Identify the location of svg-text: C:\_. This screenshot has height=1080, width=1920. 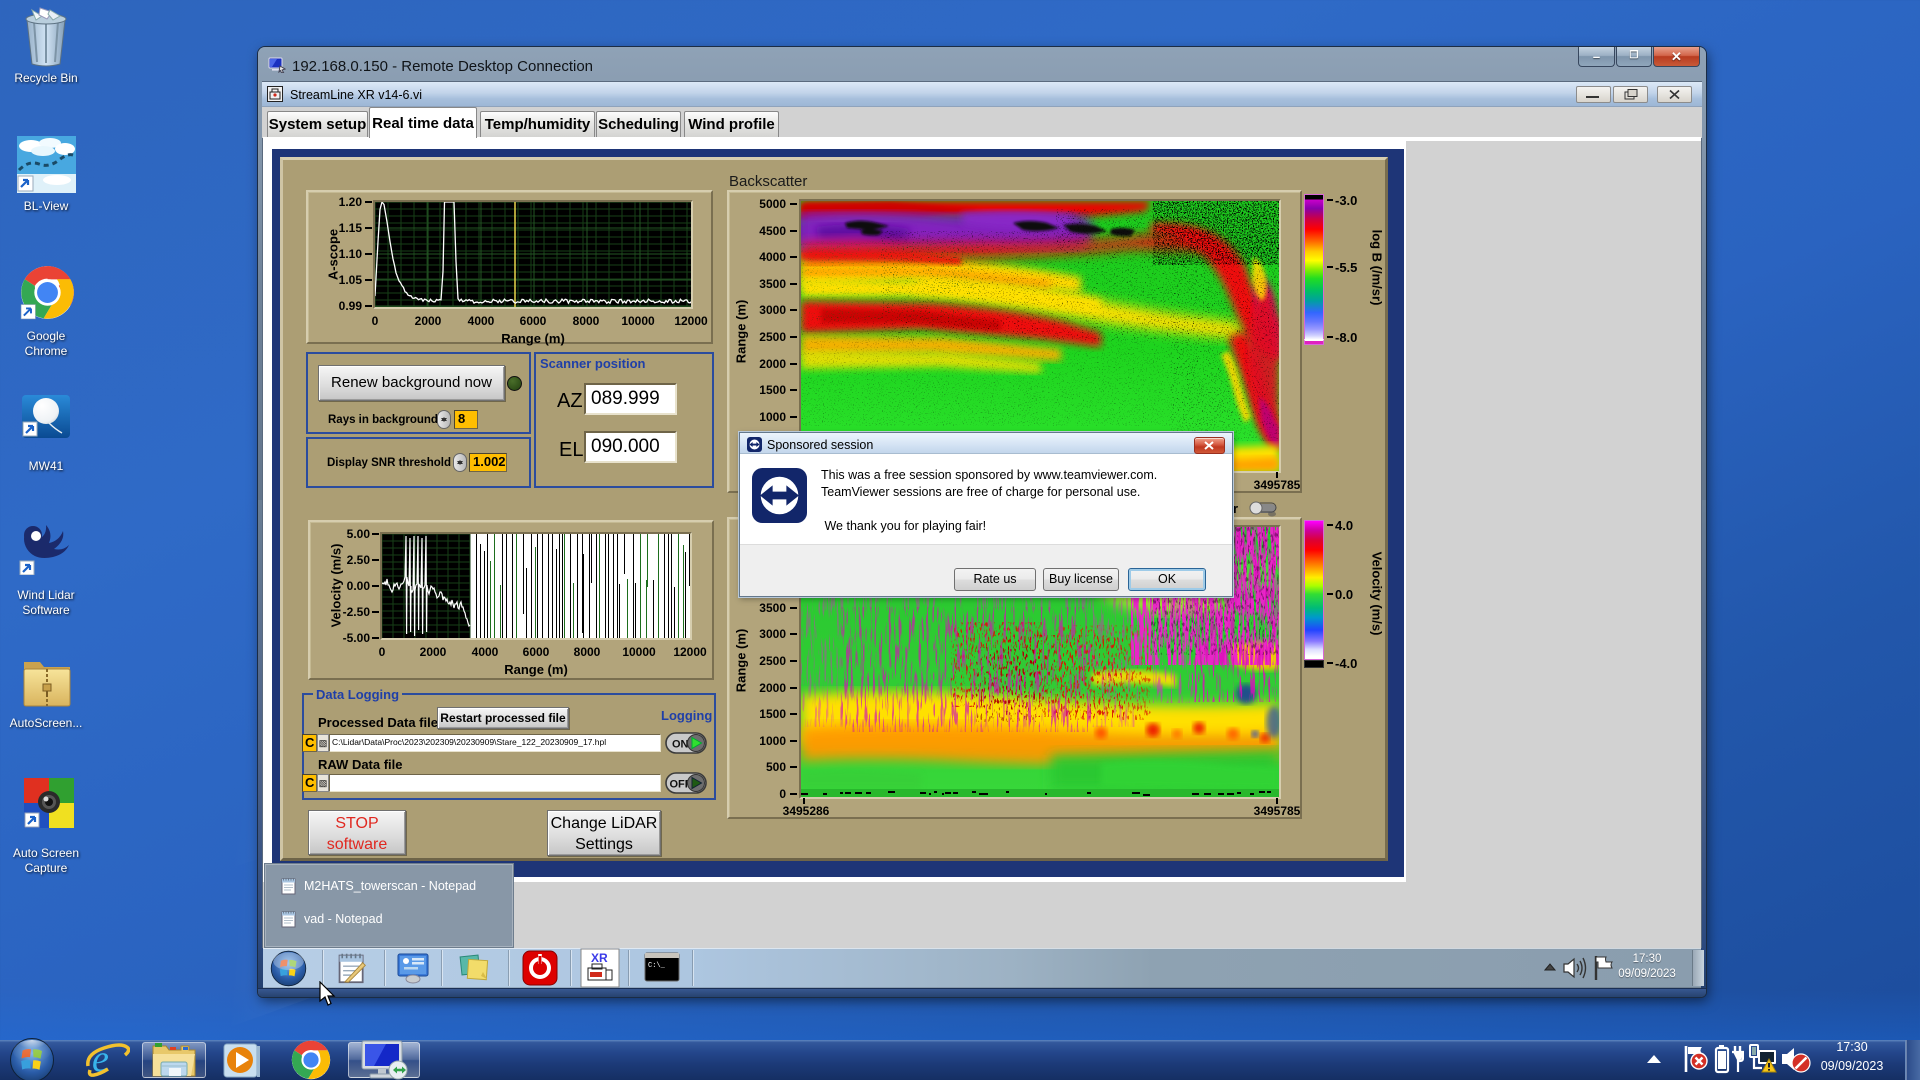
(657, 966).